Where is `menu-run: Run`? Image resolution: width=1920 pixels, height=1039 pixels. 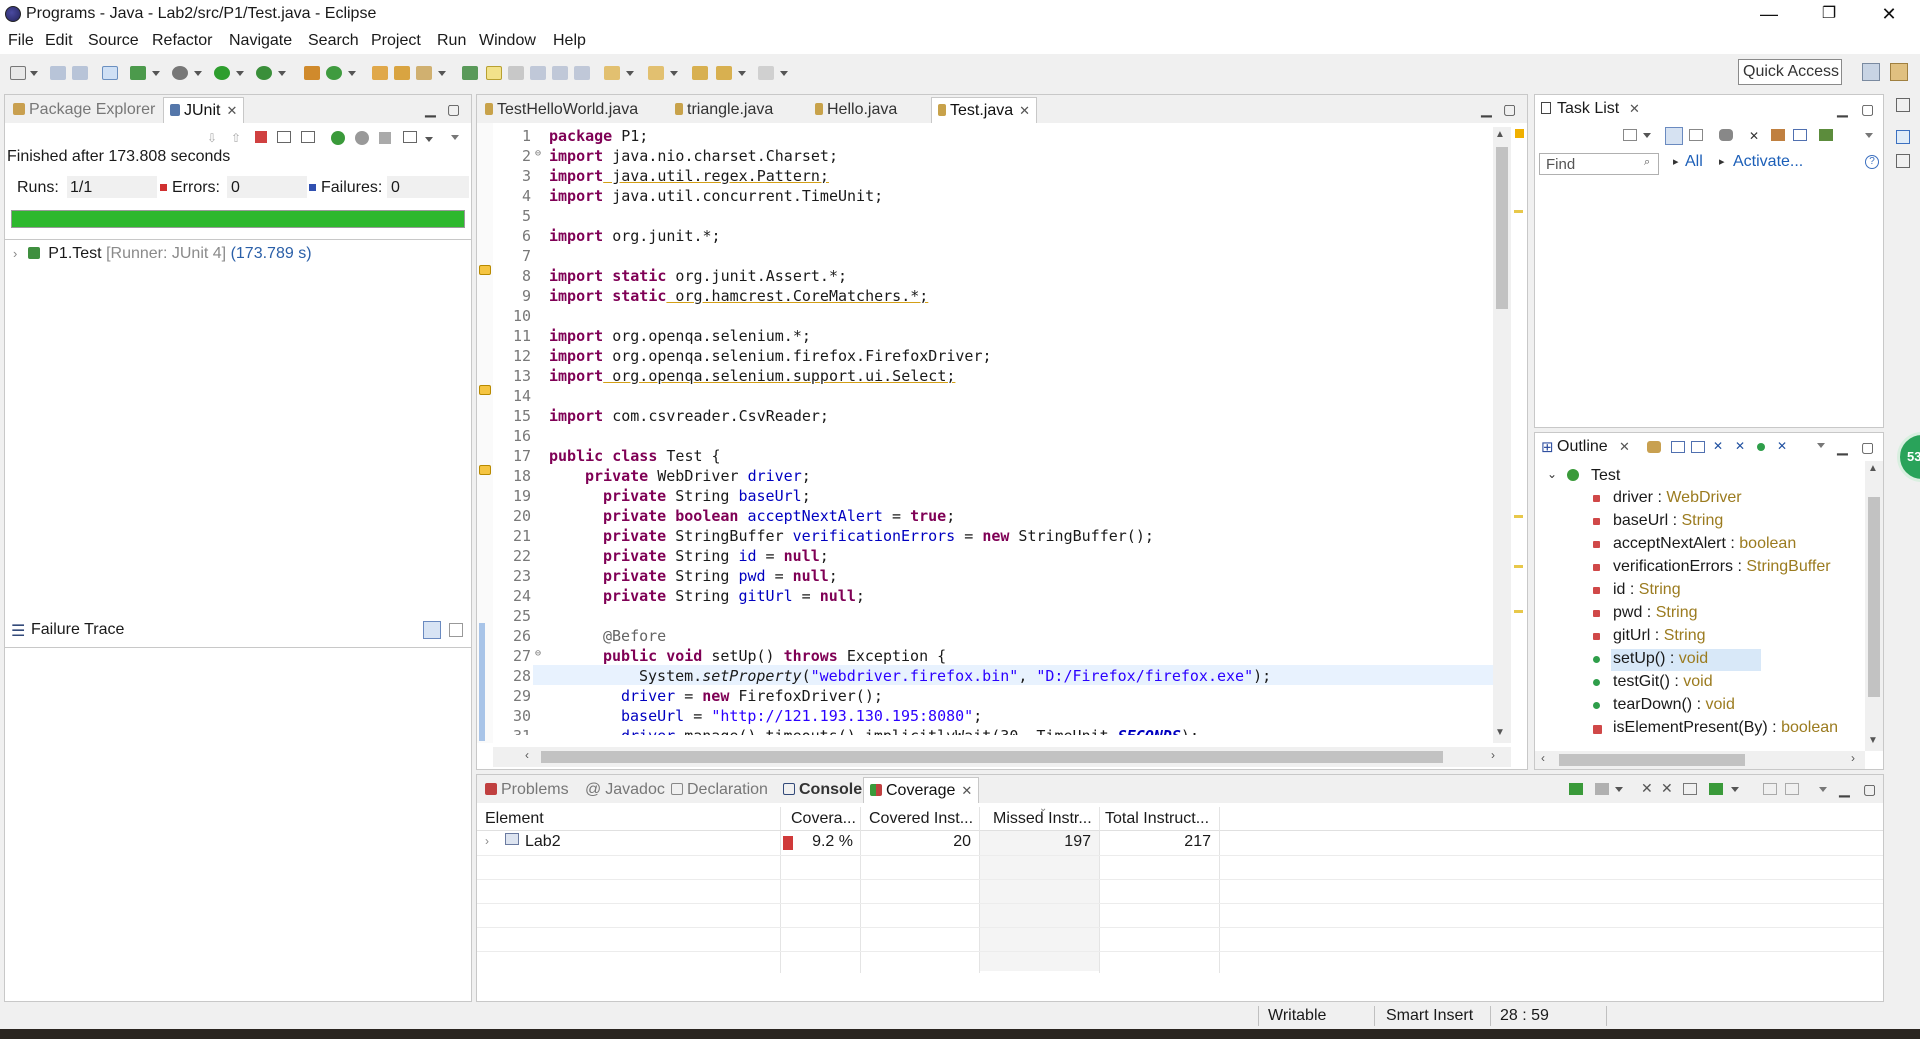 menu-run: Run is located at coordinates (451, 41).